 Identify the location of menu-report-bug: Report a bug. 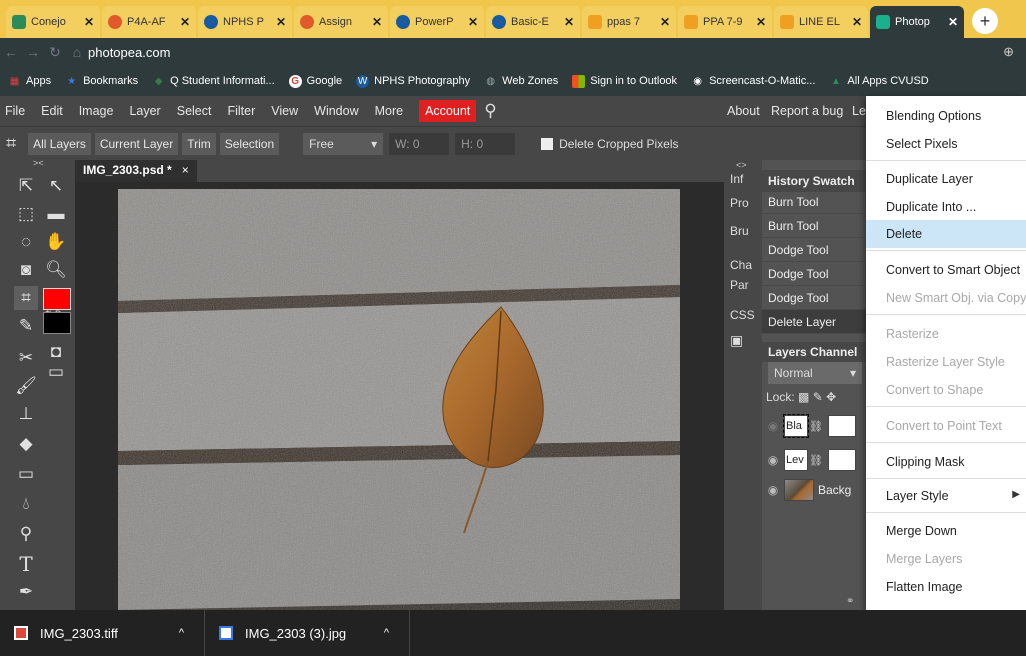
(807, 111).